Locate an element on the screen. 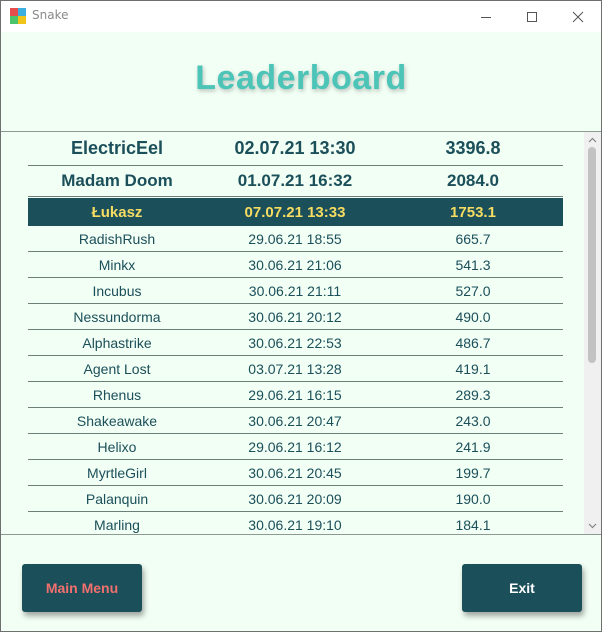  leaderboard-row: Marling 30.06.21 19:10 184.1 is located at coordinates (295, 523).